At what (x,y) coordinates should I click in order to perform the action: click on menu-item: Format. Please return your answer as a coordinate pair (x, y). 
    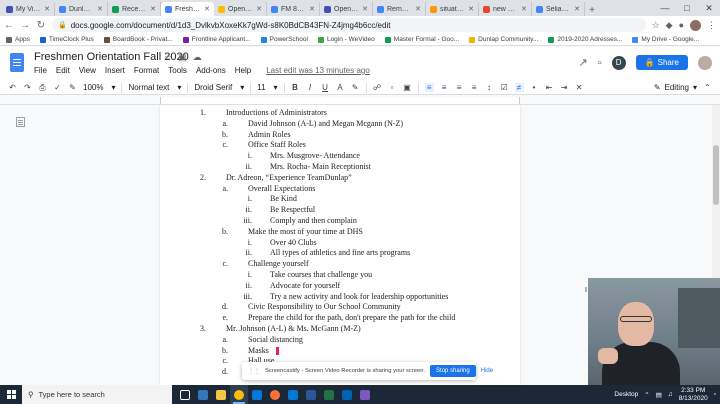
    Looking at the image, I should click on (146, 70).